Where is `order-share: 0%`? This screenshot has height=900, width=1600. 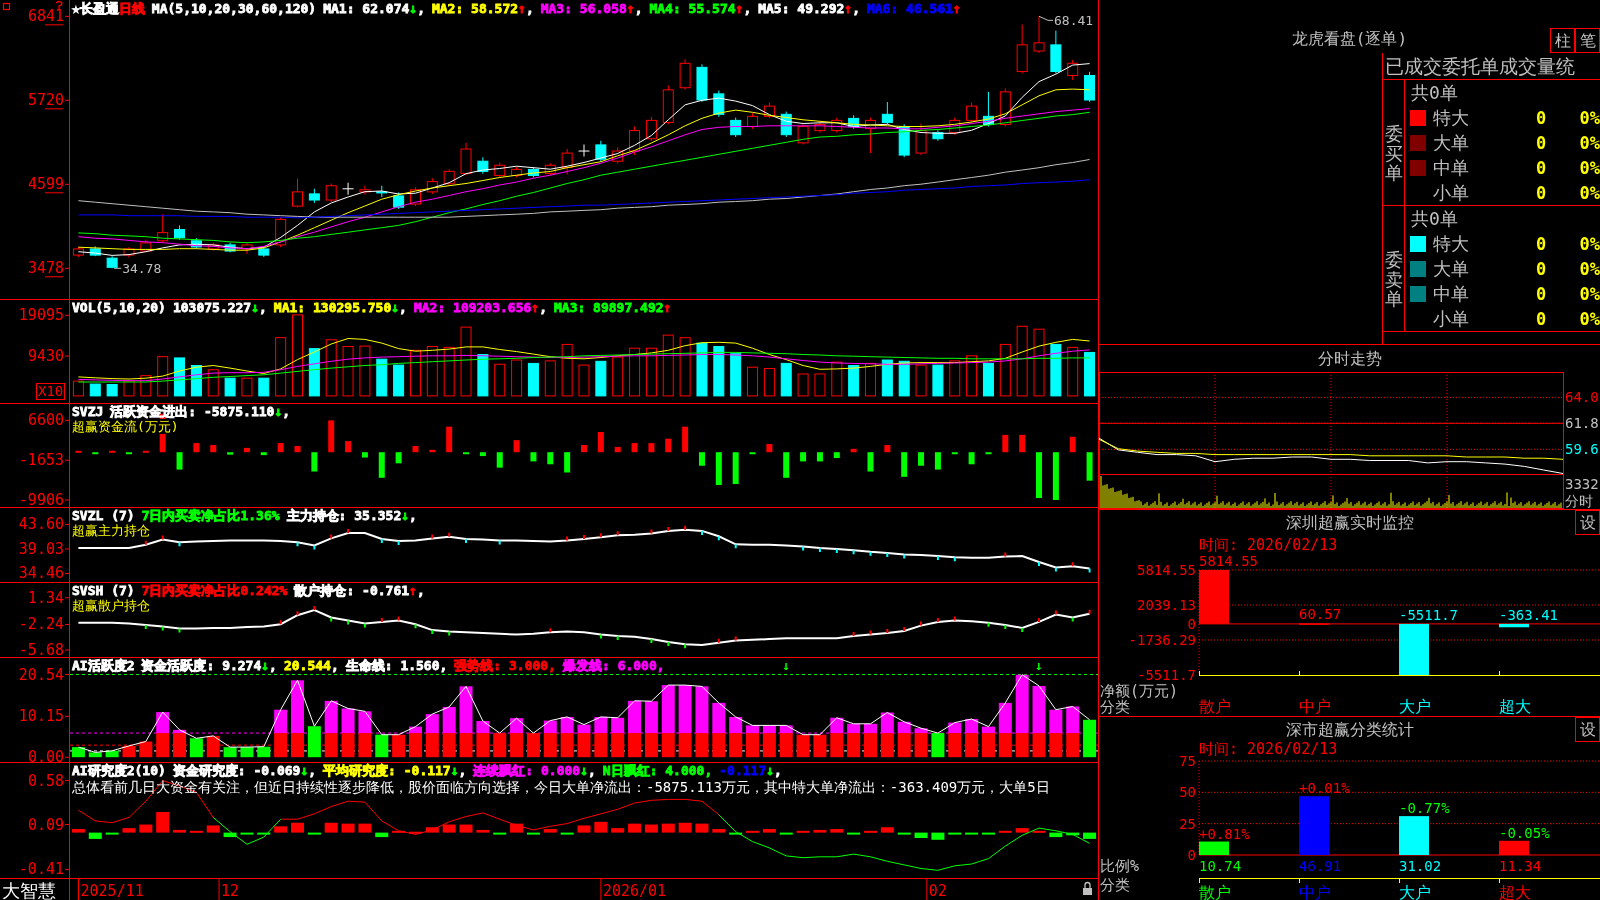 order-share: 0% is located at coordinates (1589, 167).